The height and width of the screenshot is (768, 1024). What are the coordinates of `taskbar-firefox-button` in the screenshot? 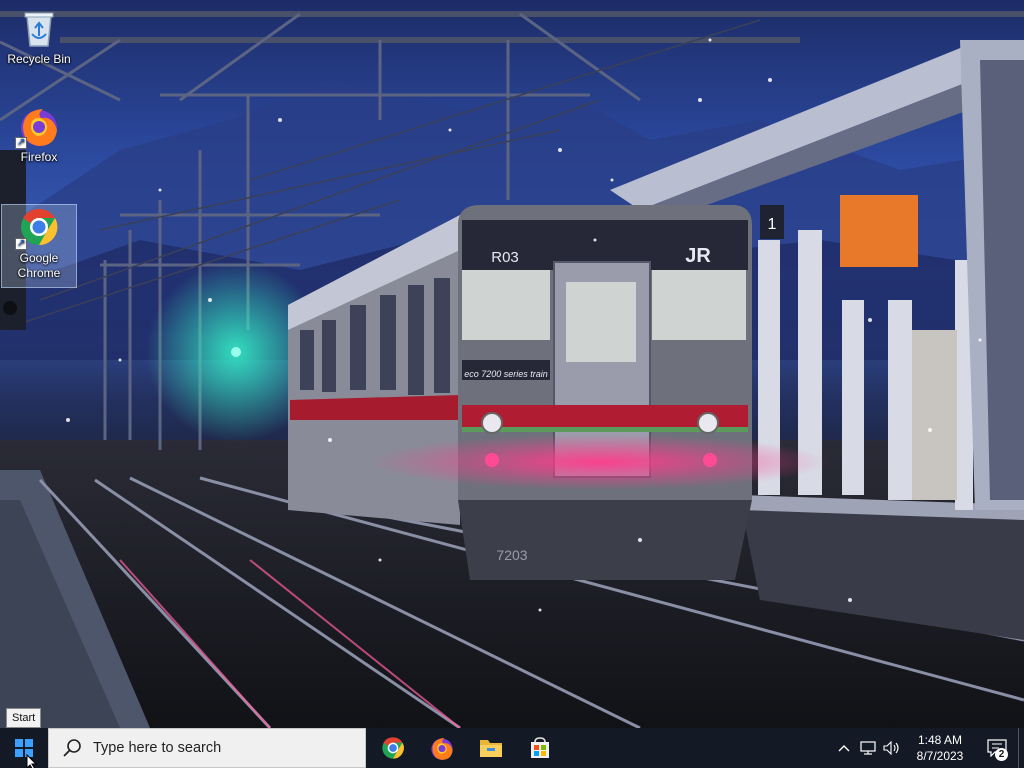 It's located at (441, 748).